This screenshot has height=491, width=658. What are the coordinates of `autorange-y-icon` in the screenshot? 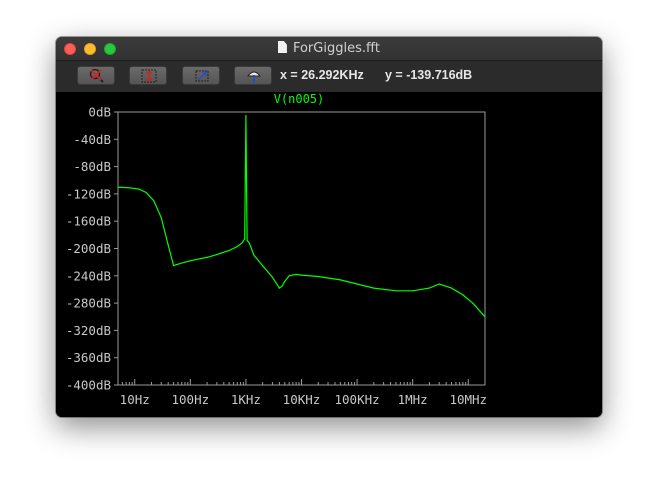 It's located at (149, 76).